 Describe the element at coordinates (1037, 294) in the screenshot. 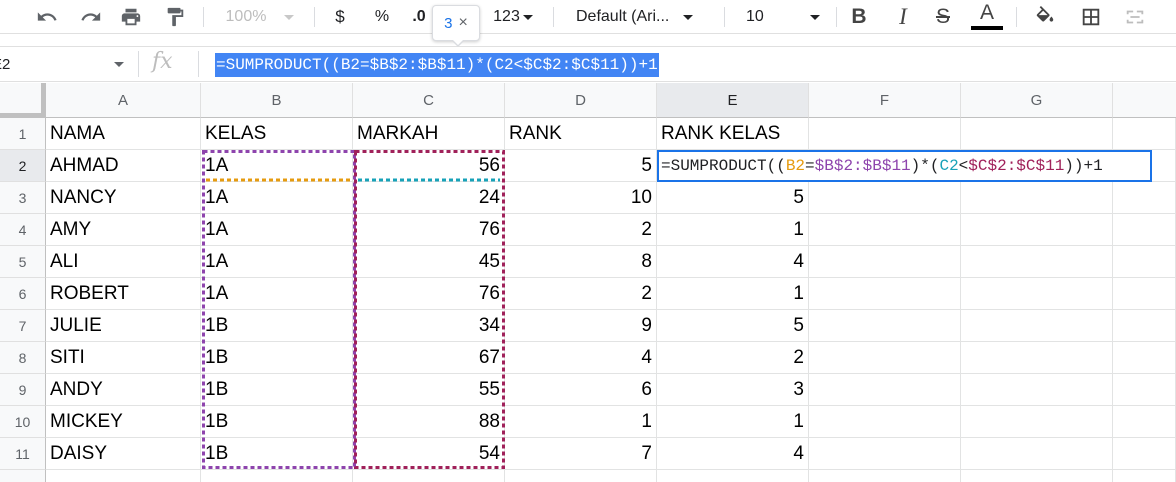

I see `cell-g6` at that location.